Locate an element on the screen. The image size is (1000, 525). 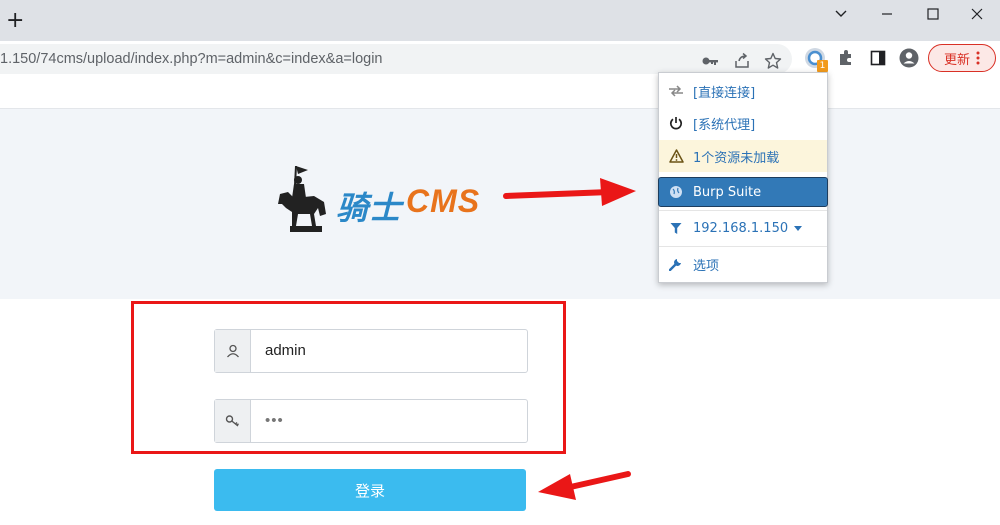
browser-title-bar: + is located at coordinates (500, 20).